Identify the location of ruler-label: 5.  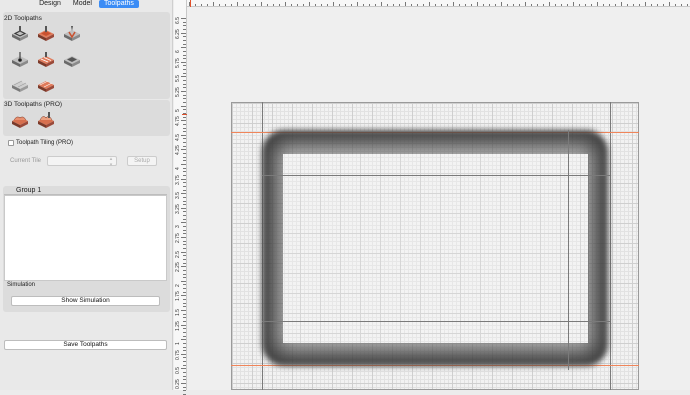
(178, 110).